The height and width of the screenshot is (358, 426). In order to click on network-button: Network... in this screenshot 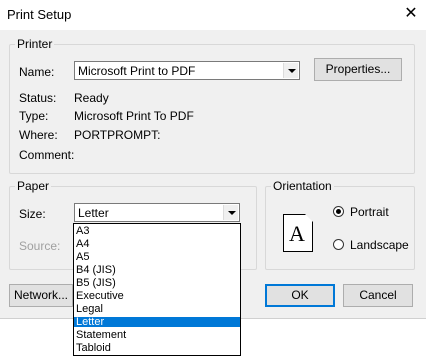, I will do `click(41, 295)`.